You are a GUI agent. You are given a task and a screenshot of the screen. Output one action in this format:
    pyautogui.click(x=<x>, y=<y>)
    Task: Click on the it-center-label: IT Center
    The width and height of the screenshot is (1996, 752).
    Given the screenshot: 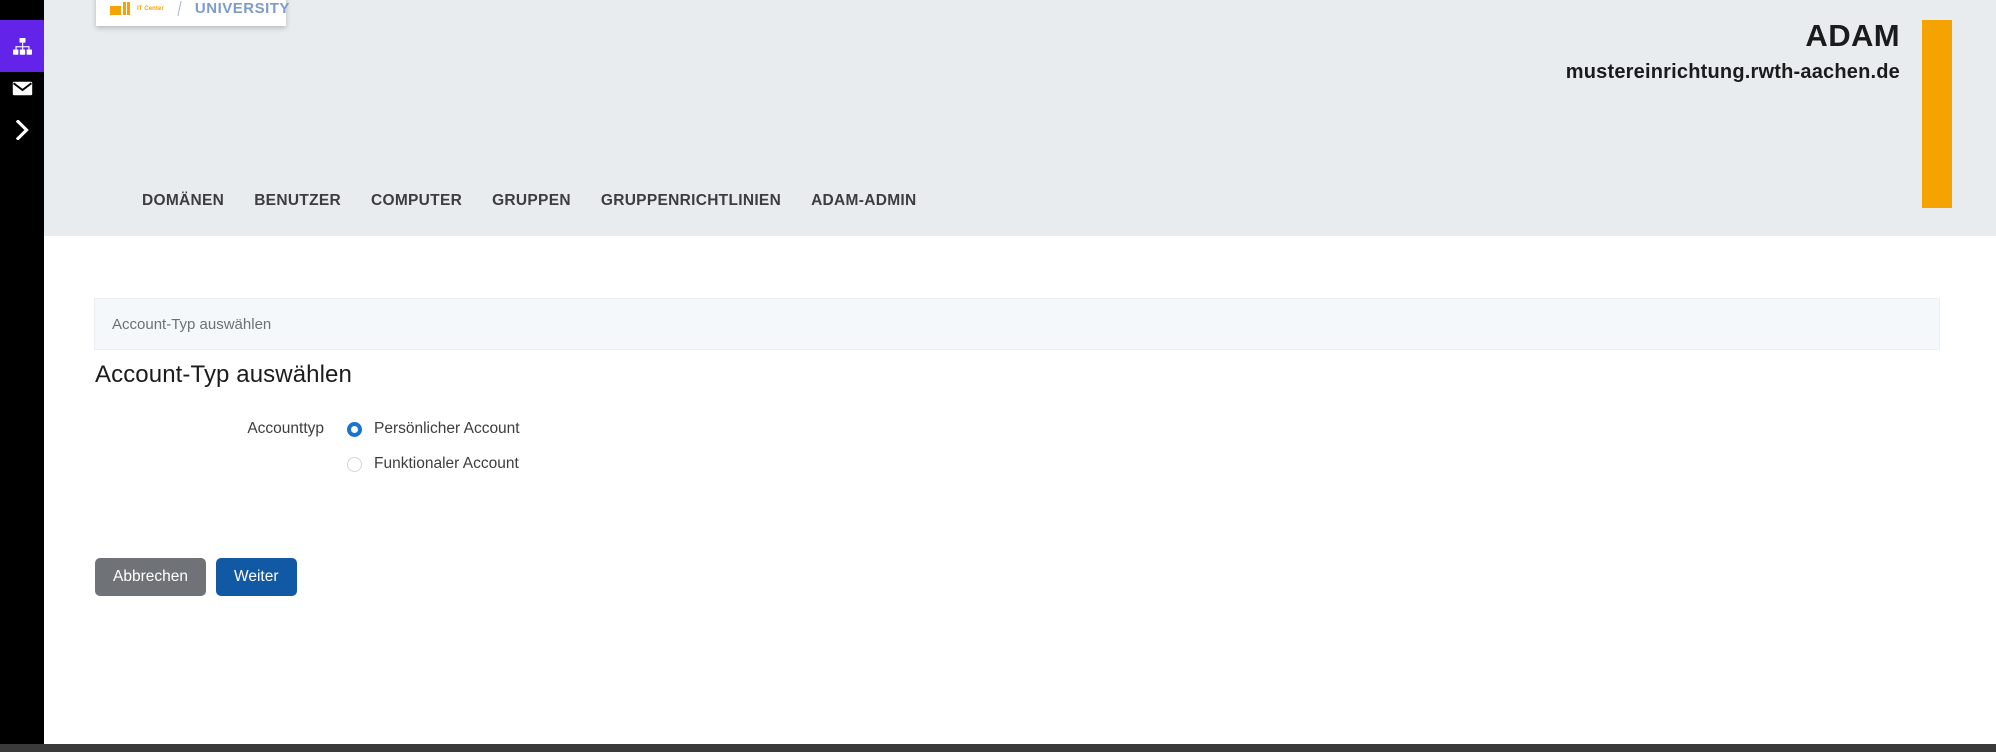 What is the action you would take?
    pyautogui.click(x=150, y=8)
    